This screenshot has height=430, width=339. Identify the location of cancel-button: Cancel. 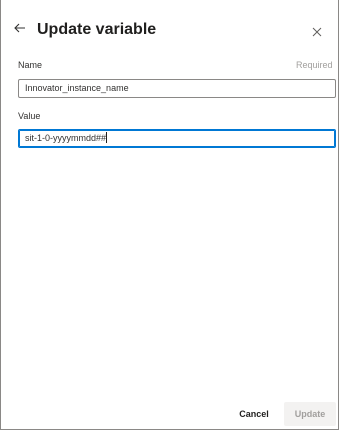
(254, 414).